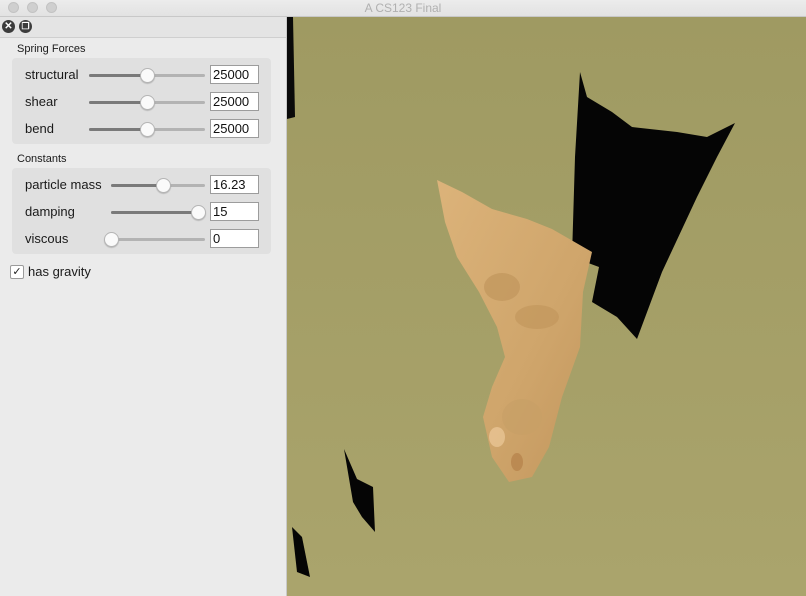 The height and width of the screenshot is (596, 806). Describe the element at coordinates (42, 159) in the screenshot. I see `constants-title: Constants` at that location.